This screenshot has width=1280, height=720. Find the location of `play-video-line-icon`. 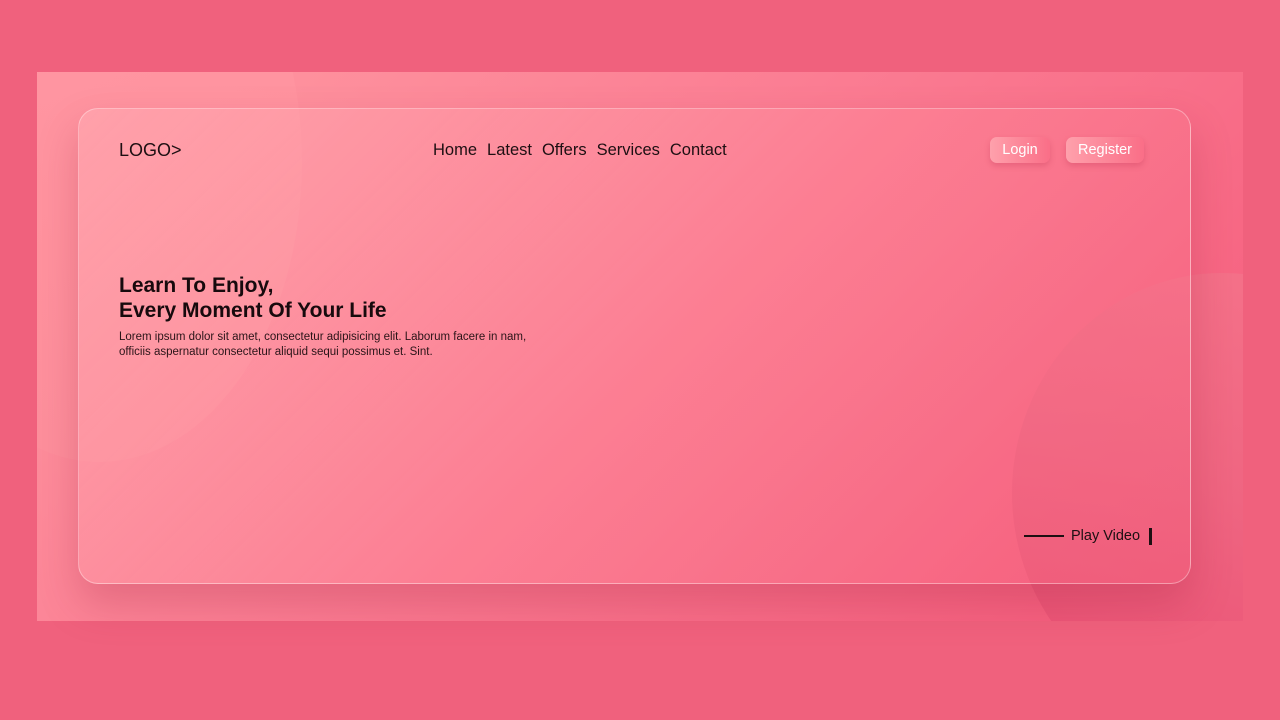

play-video-line-icon is located at coordinates (1044, 536).